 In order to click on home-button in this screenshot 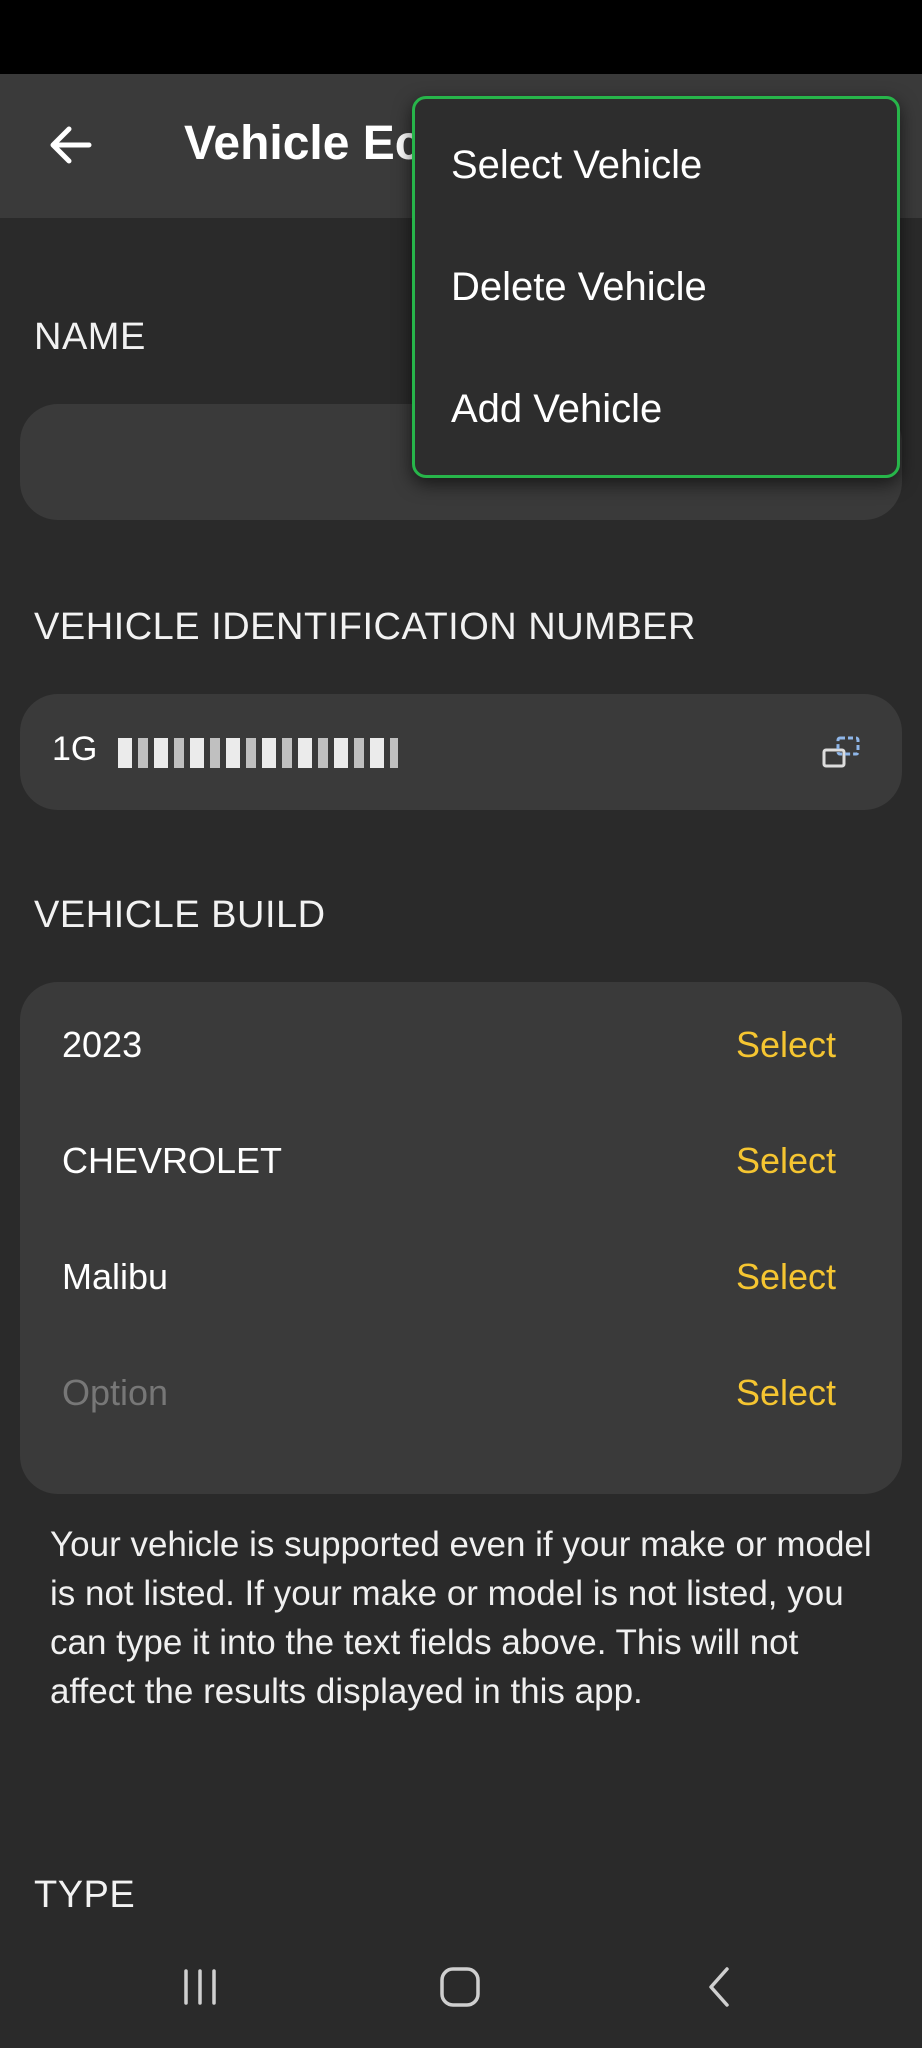, I will do `click(460, 1987)`.